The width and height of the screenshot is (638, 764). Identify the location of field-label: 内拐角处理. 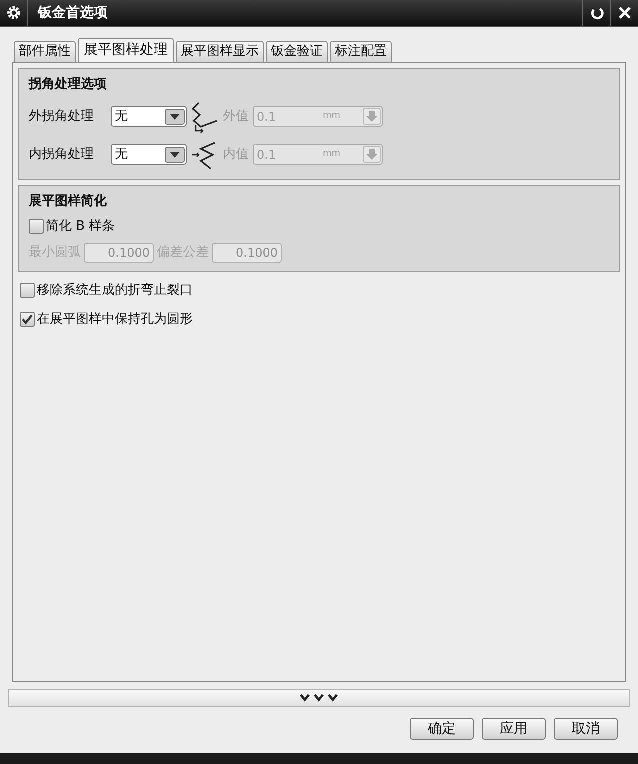
(62, 155).